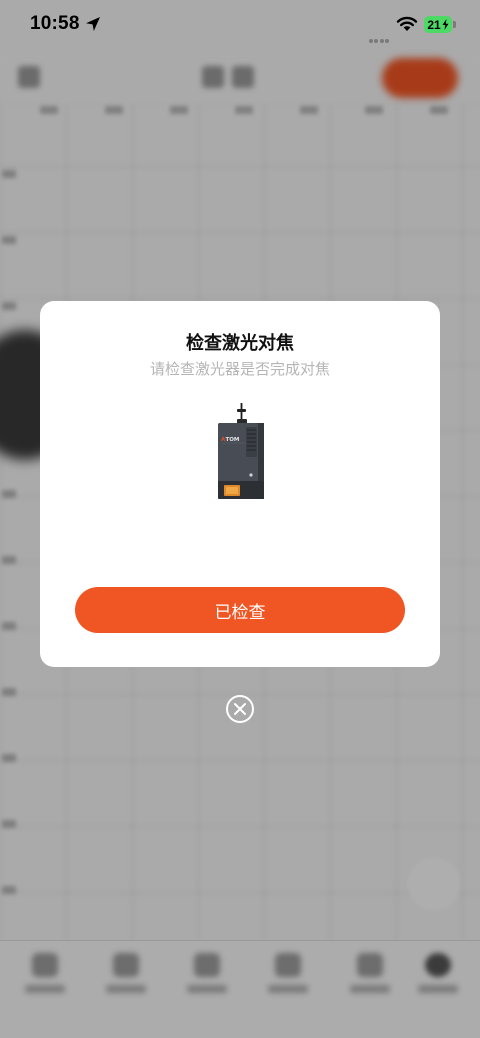 Image resolution: width=480 pixels, height=1038 pixels. I want to click on confirm-checked-button: 已检查, so click(240, 610).